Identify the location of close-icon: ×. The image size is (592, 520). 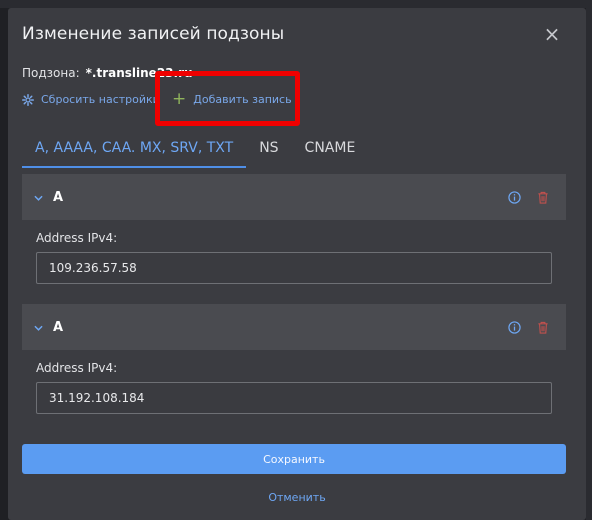
(552, 34).